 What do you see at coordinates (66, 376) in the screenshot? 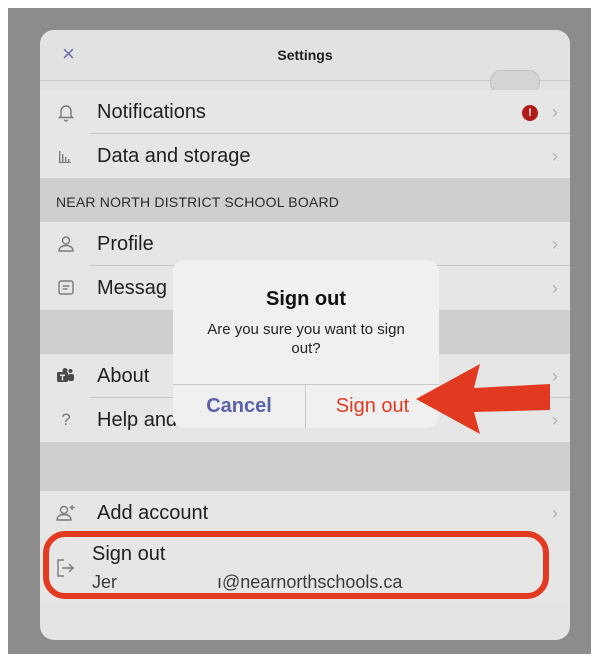
I see `teams-icon` at bounding box center [66, 376].